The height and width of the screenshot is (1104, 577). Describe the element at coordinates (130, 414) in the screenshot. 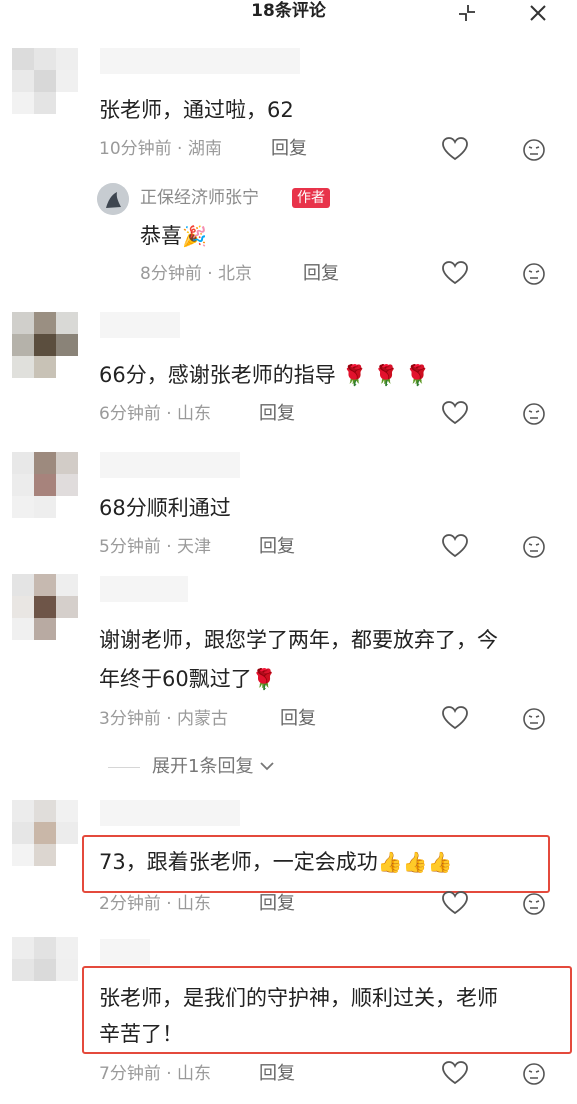

I see `comment-time: 6分钟前` at that location.